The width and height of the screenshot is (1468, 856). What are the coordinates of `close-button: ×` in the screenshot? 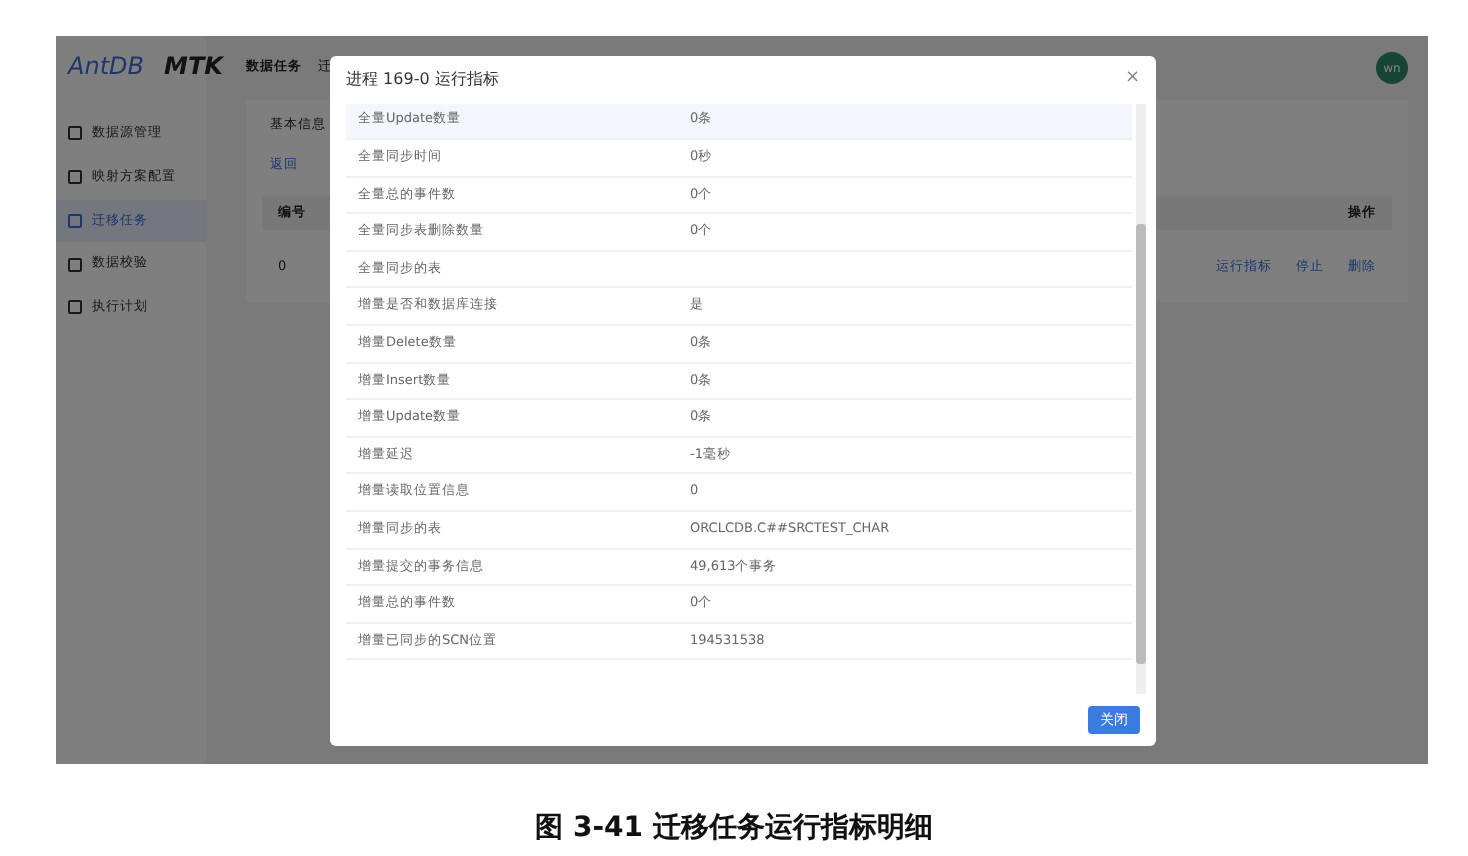 It's located at (1132, 79).